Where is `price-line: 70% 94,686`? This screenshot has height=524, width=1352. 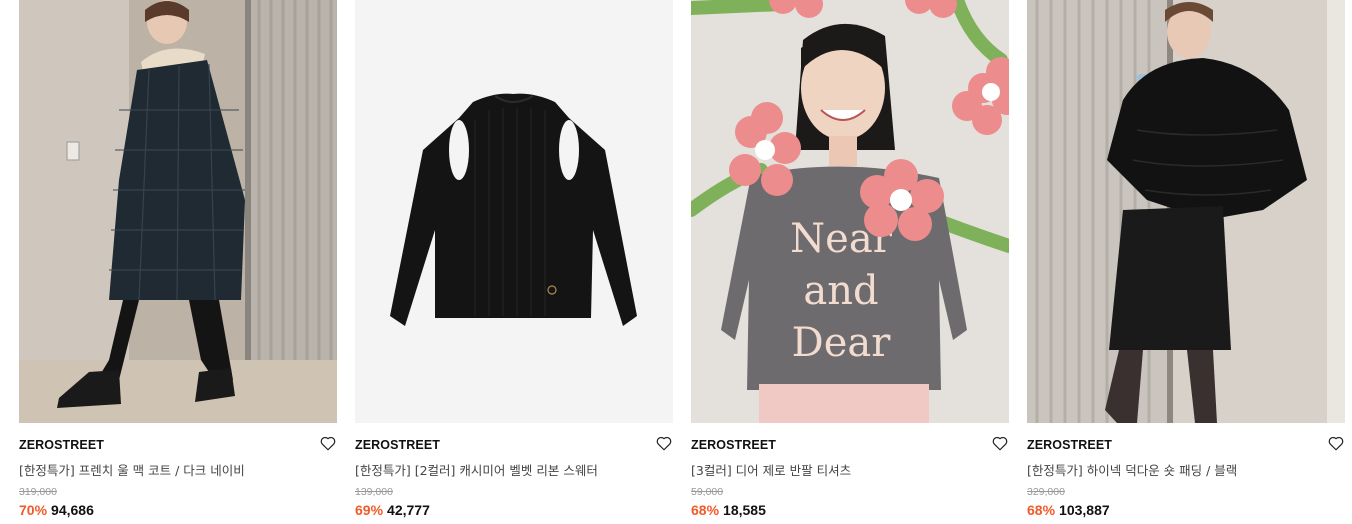
price-line: 70% 94,686 is located at coordinates (56, 510).